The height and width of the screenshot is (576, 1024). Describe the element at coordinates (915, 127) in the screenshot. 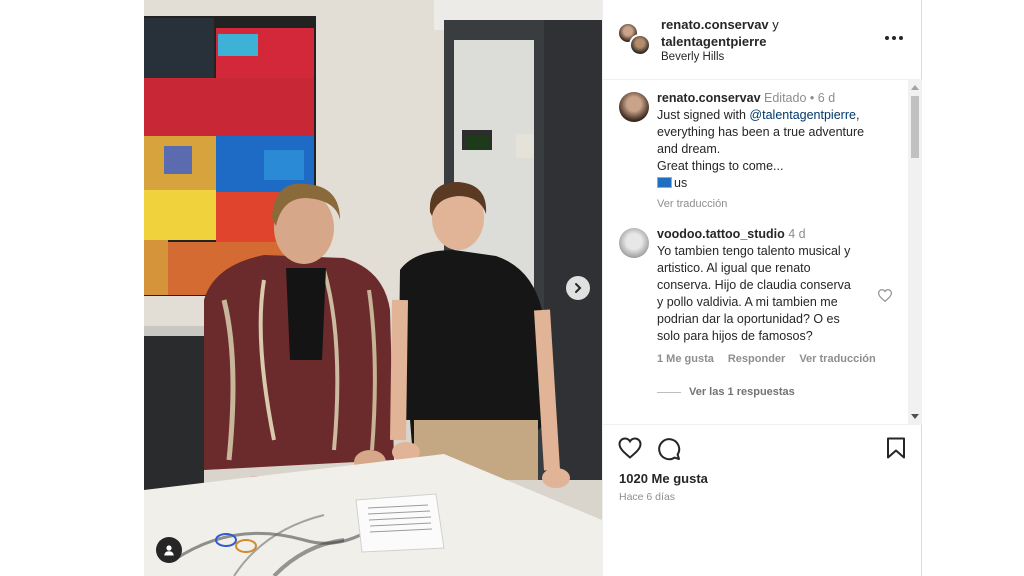

I see `scrollbar-thumb` at that location.